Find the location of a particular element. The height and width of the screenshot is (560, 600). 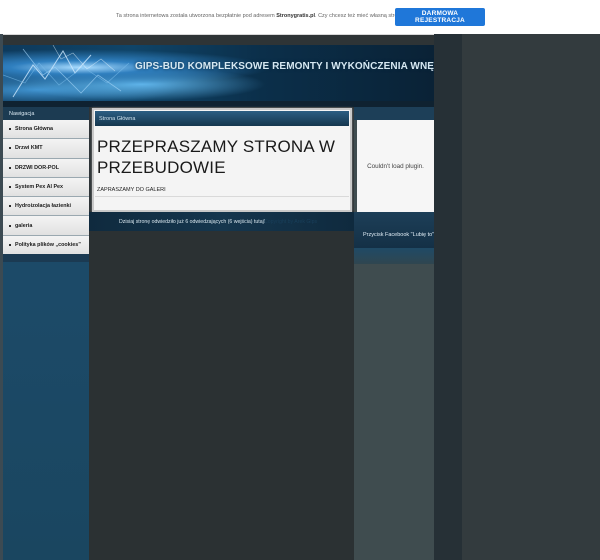

sidebar-item-label: Polityka plików „cookies” is located at coordinates (48, 244).